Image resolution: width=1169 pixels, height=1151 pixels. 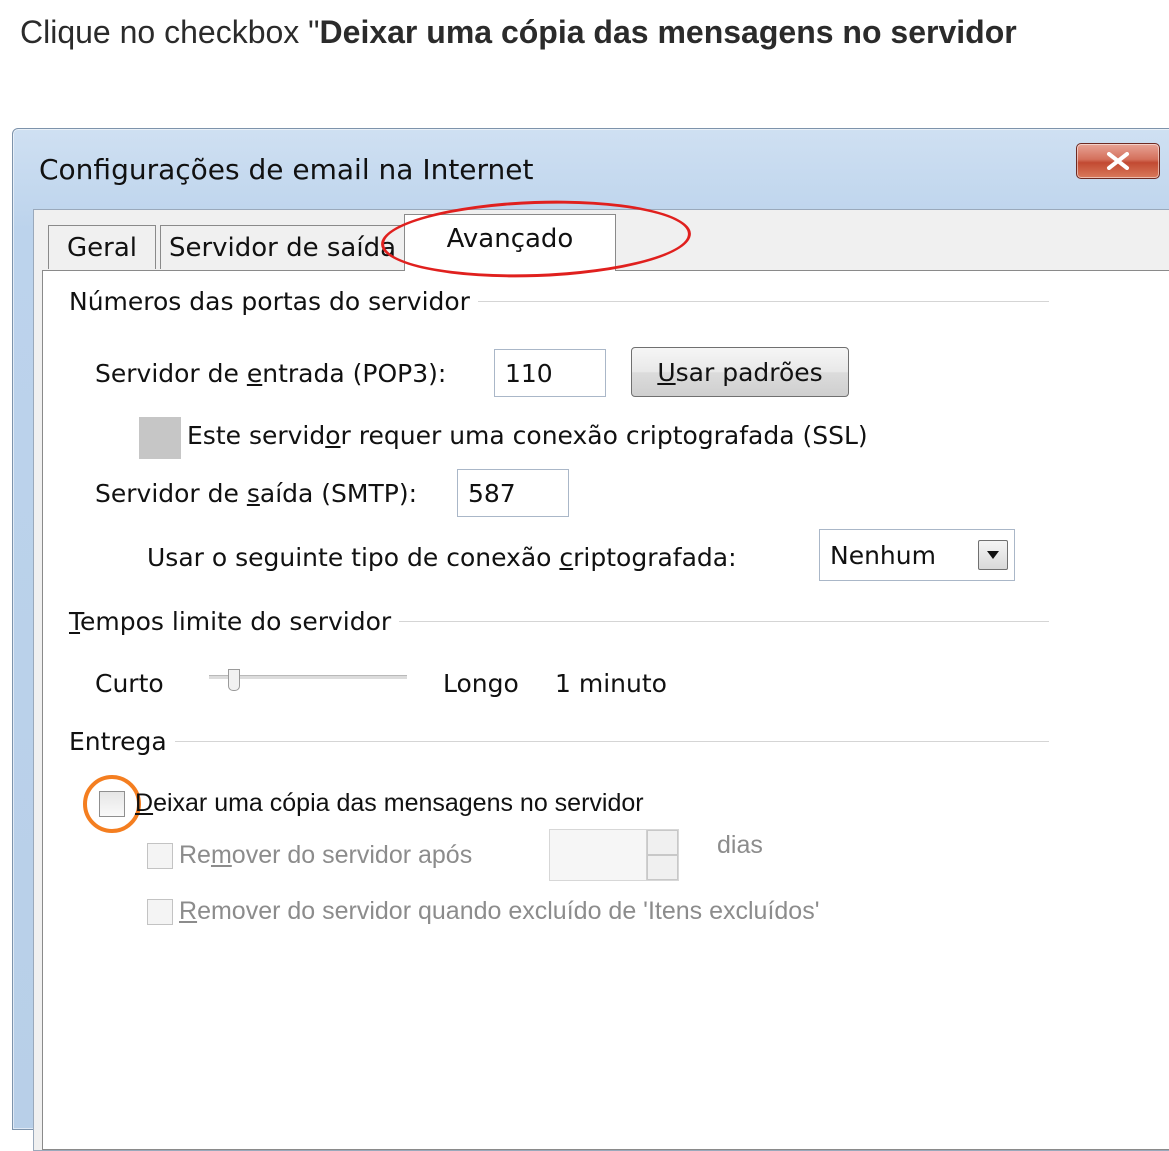 What do you see at coordinates (160, 438) in the screenshot?
I see `ssl-checkbox` at bounding box center [160, 438].